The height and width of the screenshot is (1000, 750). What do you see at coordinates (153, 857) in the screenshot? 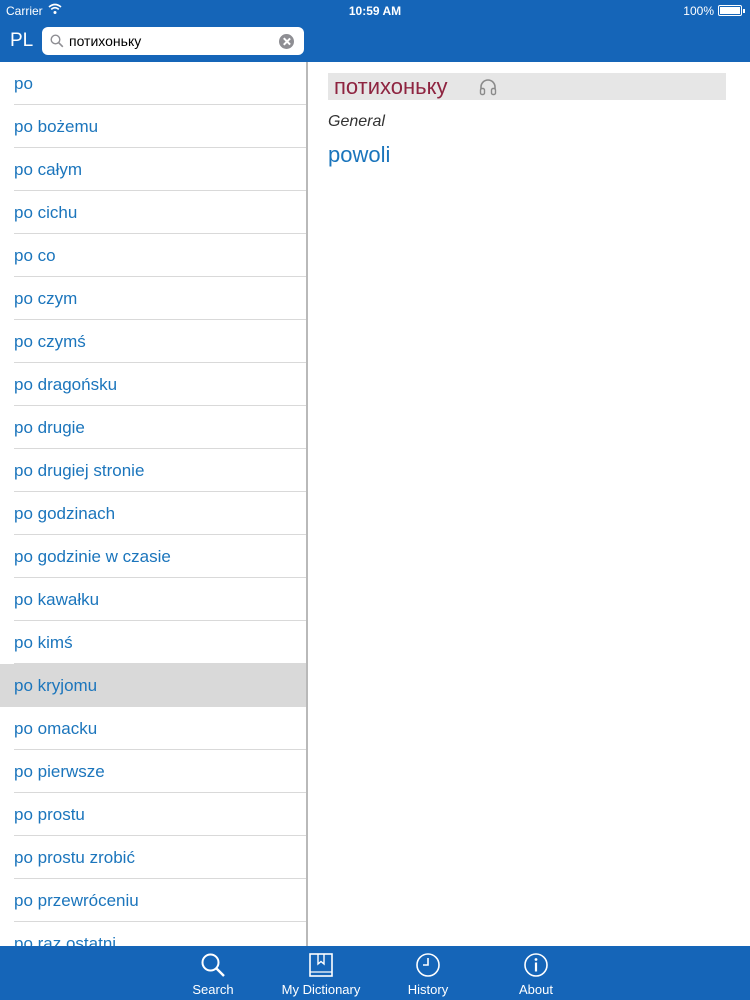
I see `list-item: po prostu zrobić` at bounding box center [153, 857].